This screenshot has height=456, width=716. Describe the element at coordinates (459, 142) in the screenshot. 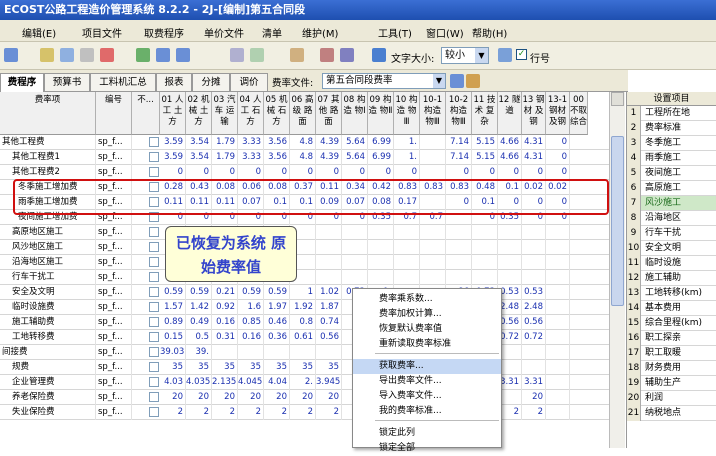

I see `rate-value: 7.14` at that location.